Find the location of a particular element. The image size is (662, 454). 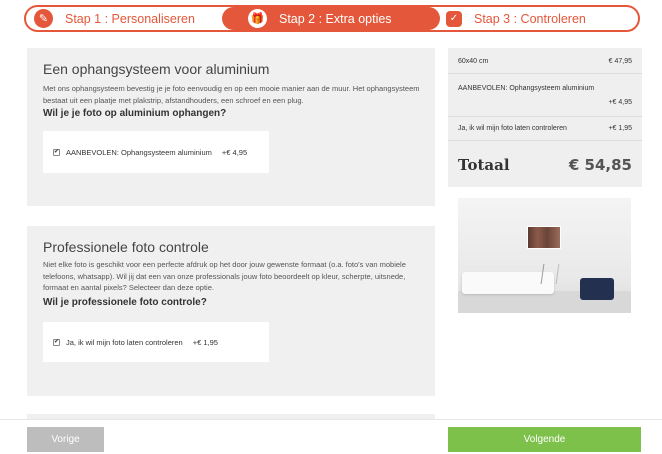

summary-row: 60x40 cm € 47,95 is located at coordinates (545, 61).